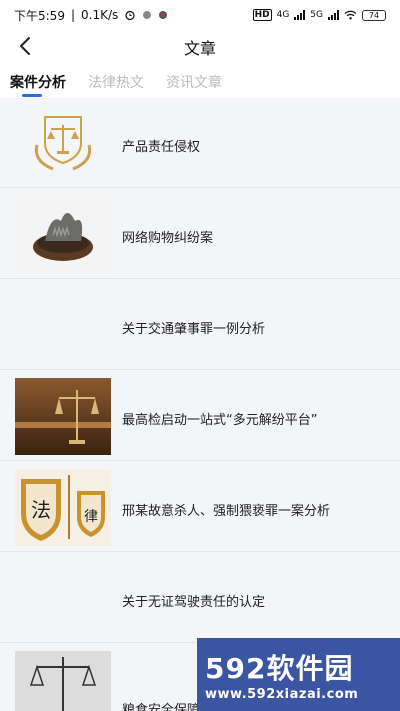 The image size is (400, 711). I want to click on list-item: 网络购物纠纷案, so click(200, 234).